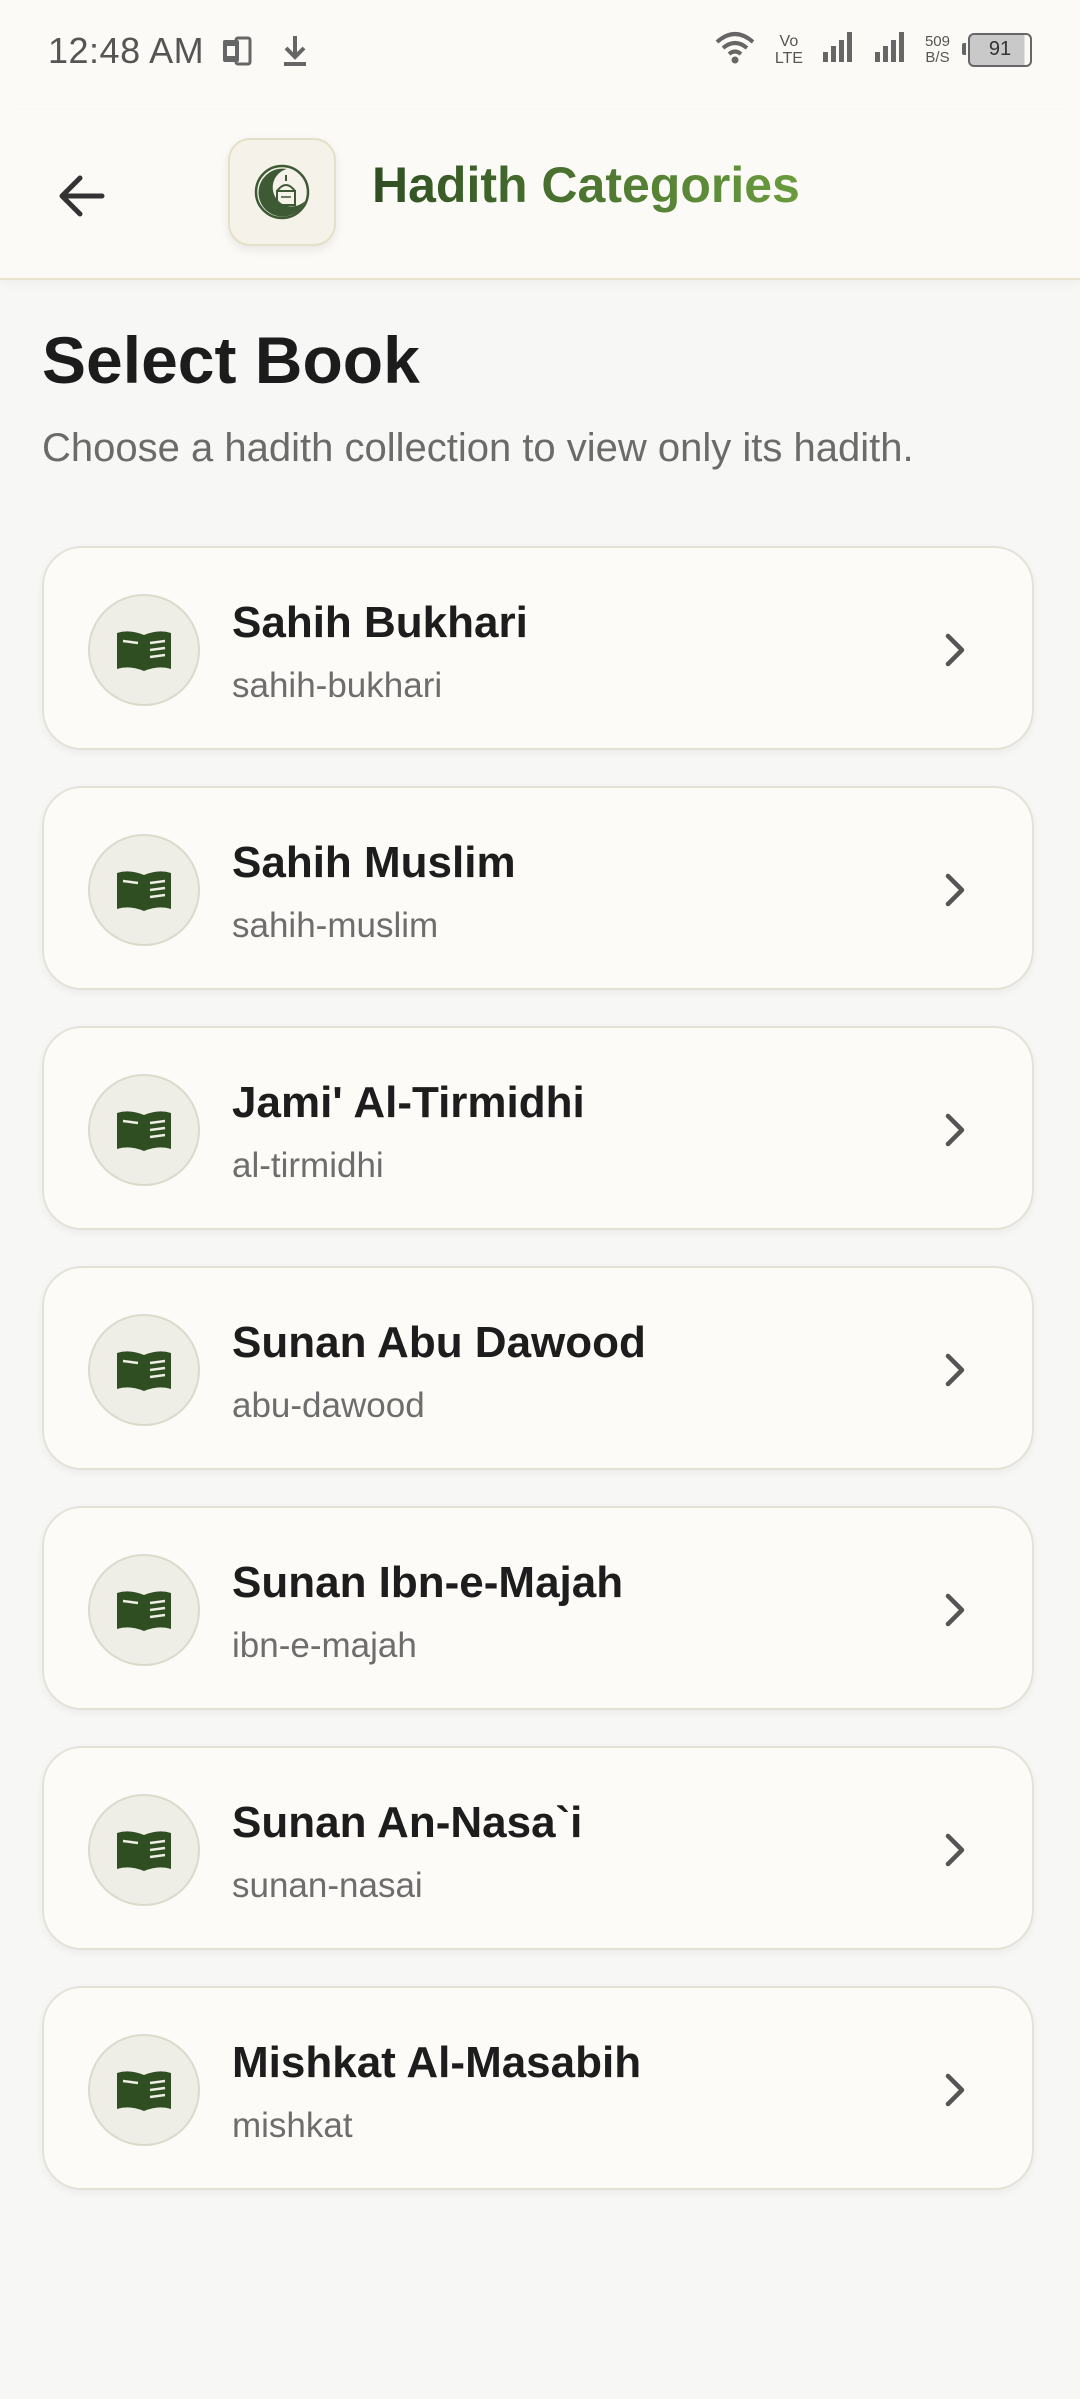 This screenshot has height=2399, width=1080. Describe the element at coordinates (265, 53) in the screenshot. I see `status-left-icons` at that location.